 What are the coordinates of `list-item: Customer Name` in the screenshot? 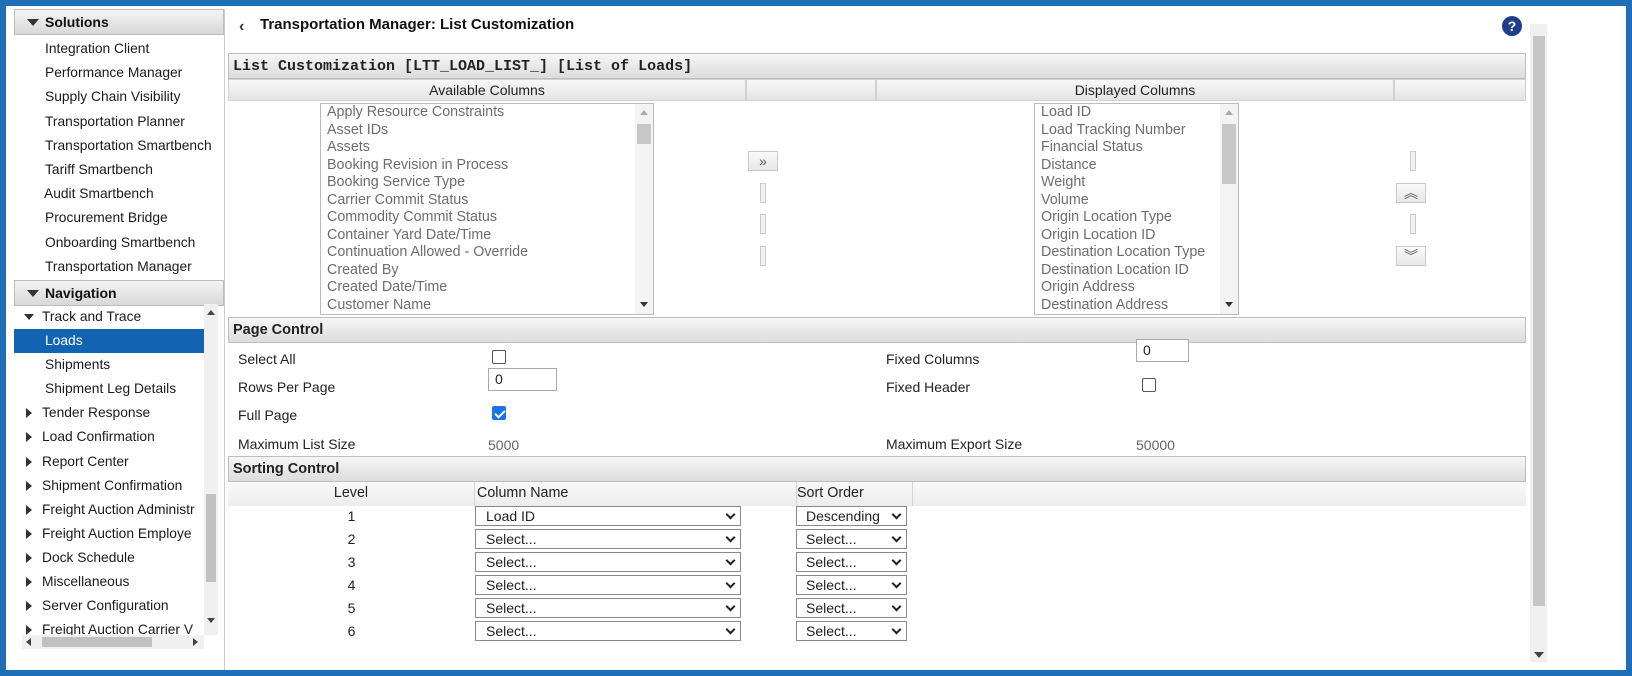 It's located at (487, 306).